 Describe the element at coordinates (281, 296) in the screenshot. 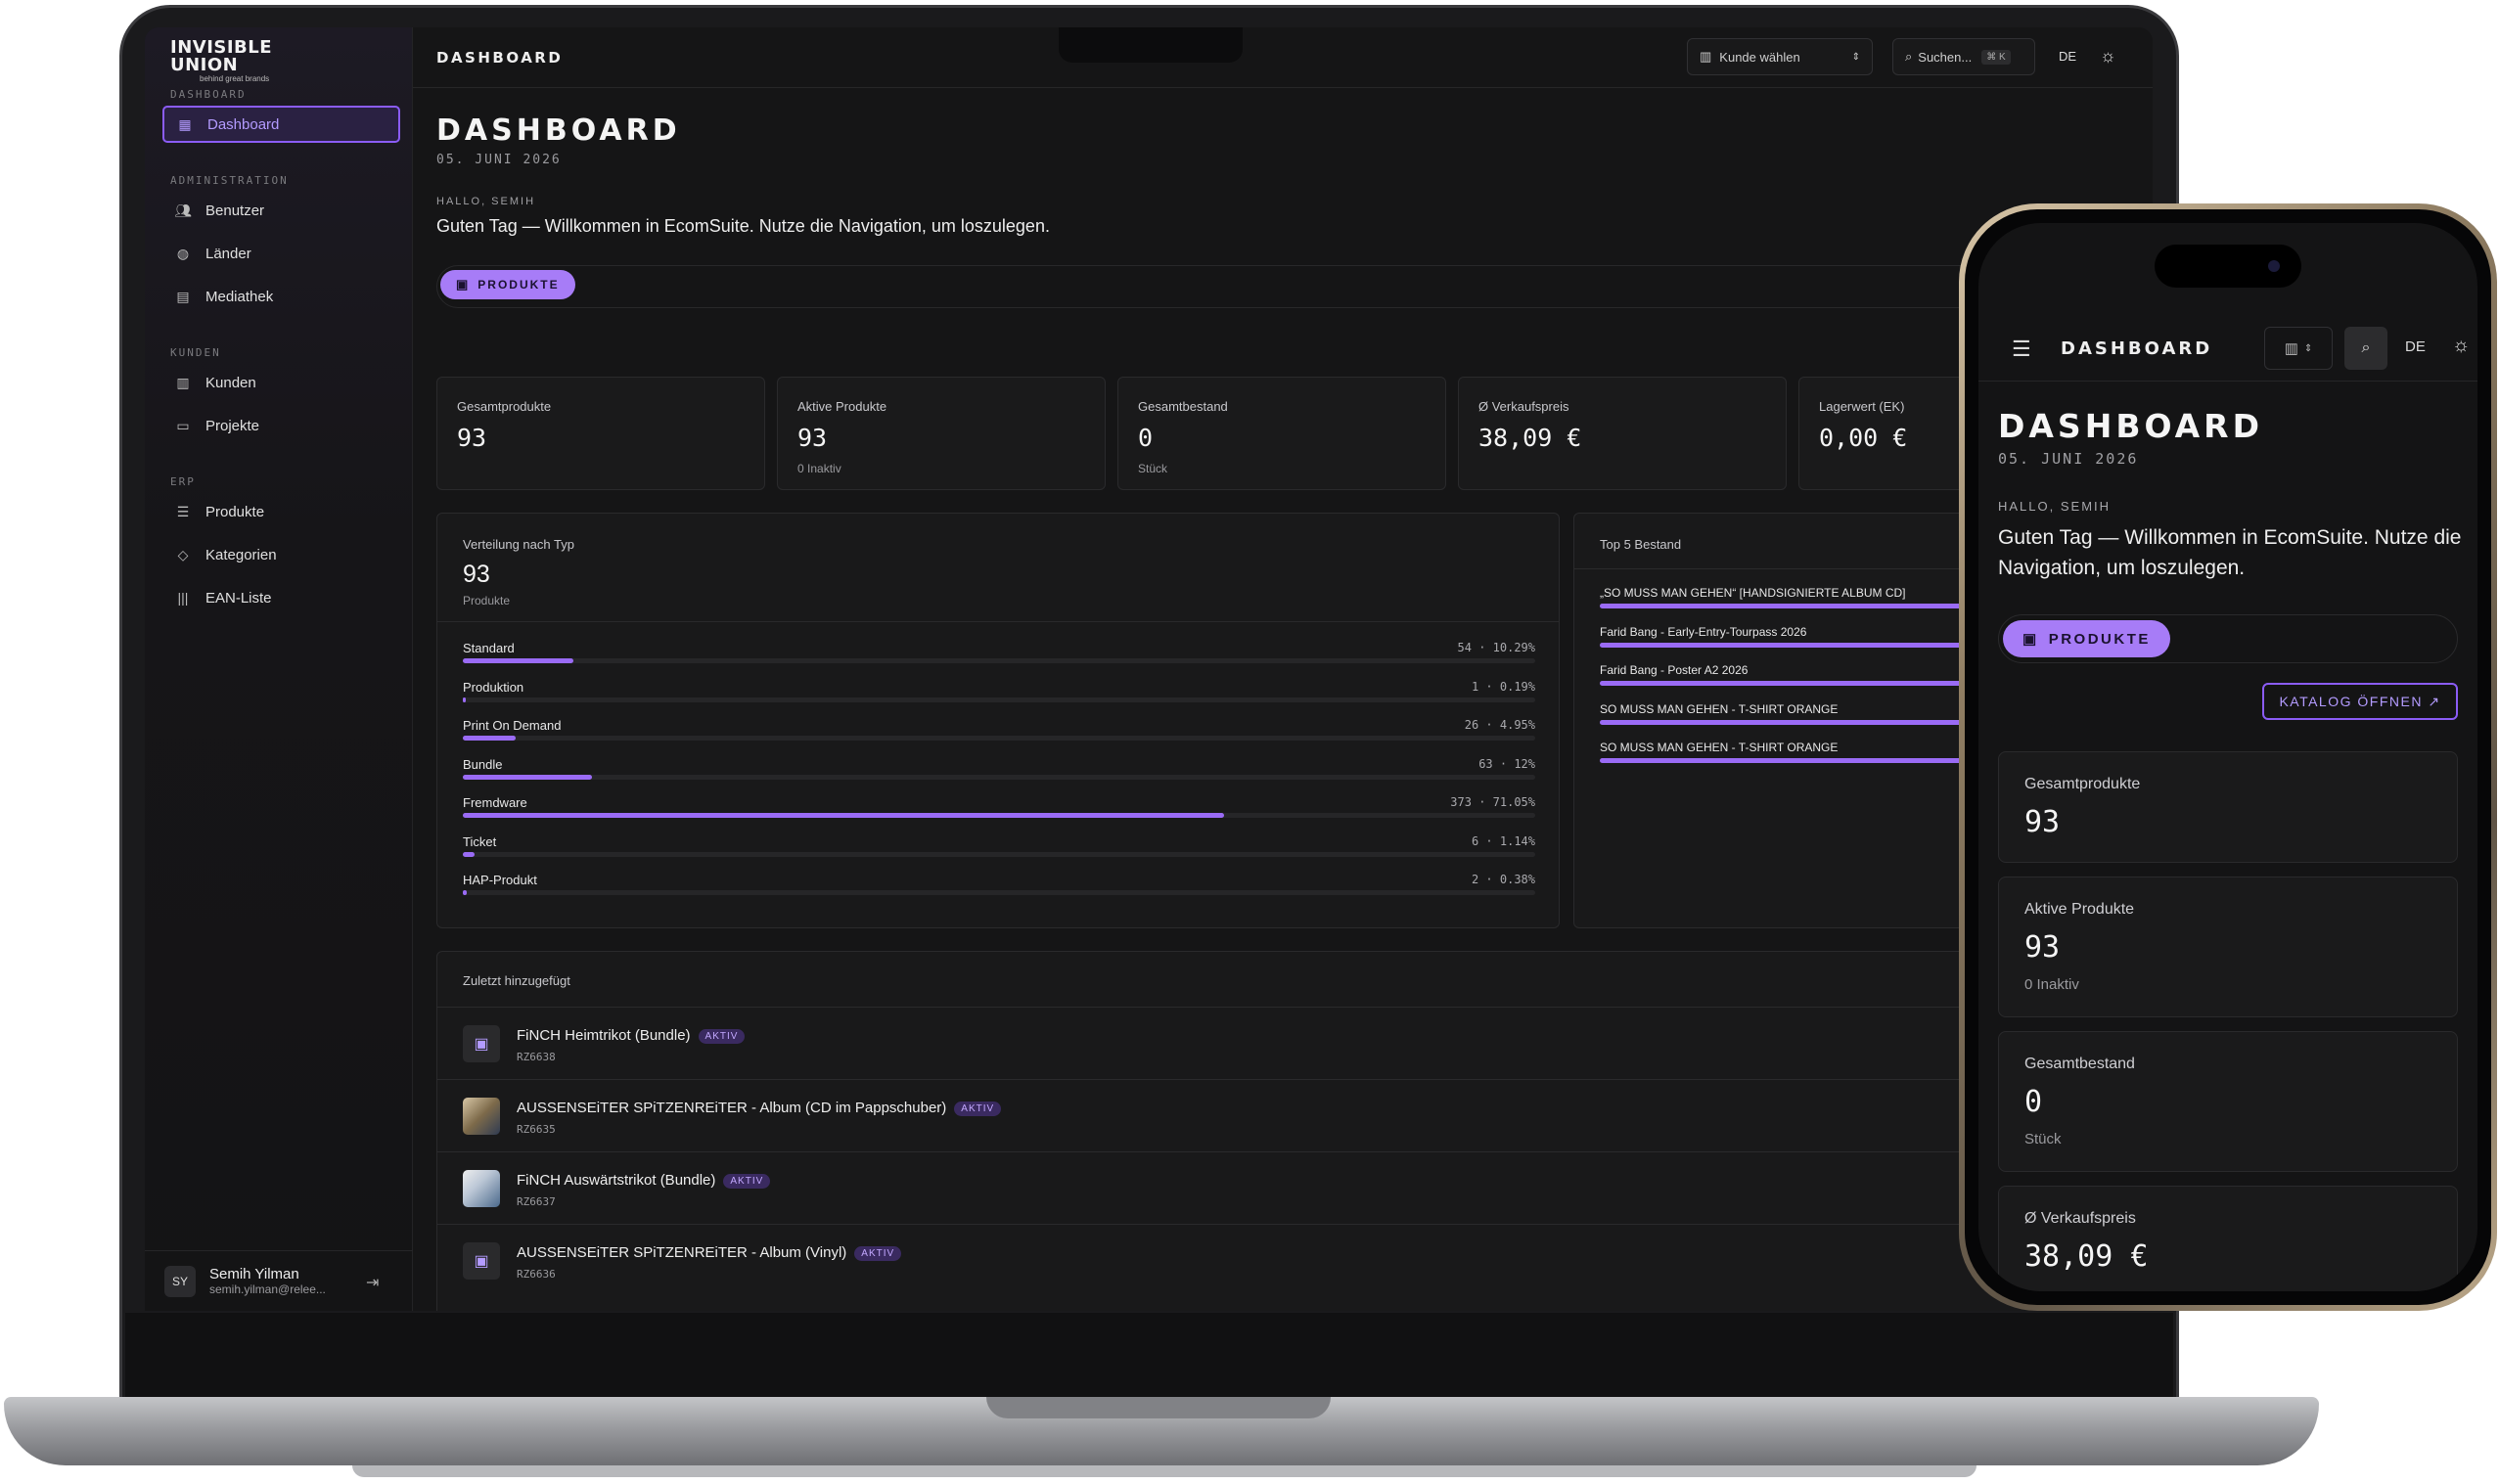

I see `sidebar-item-mediathek: ▤ Mediathek` at that location.